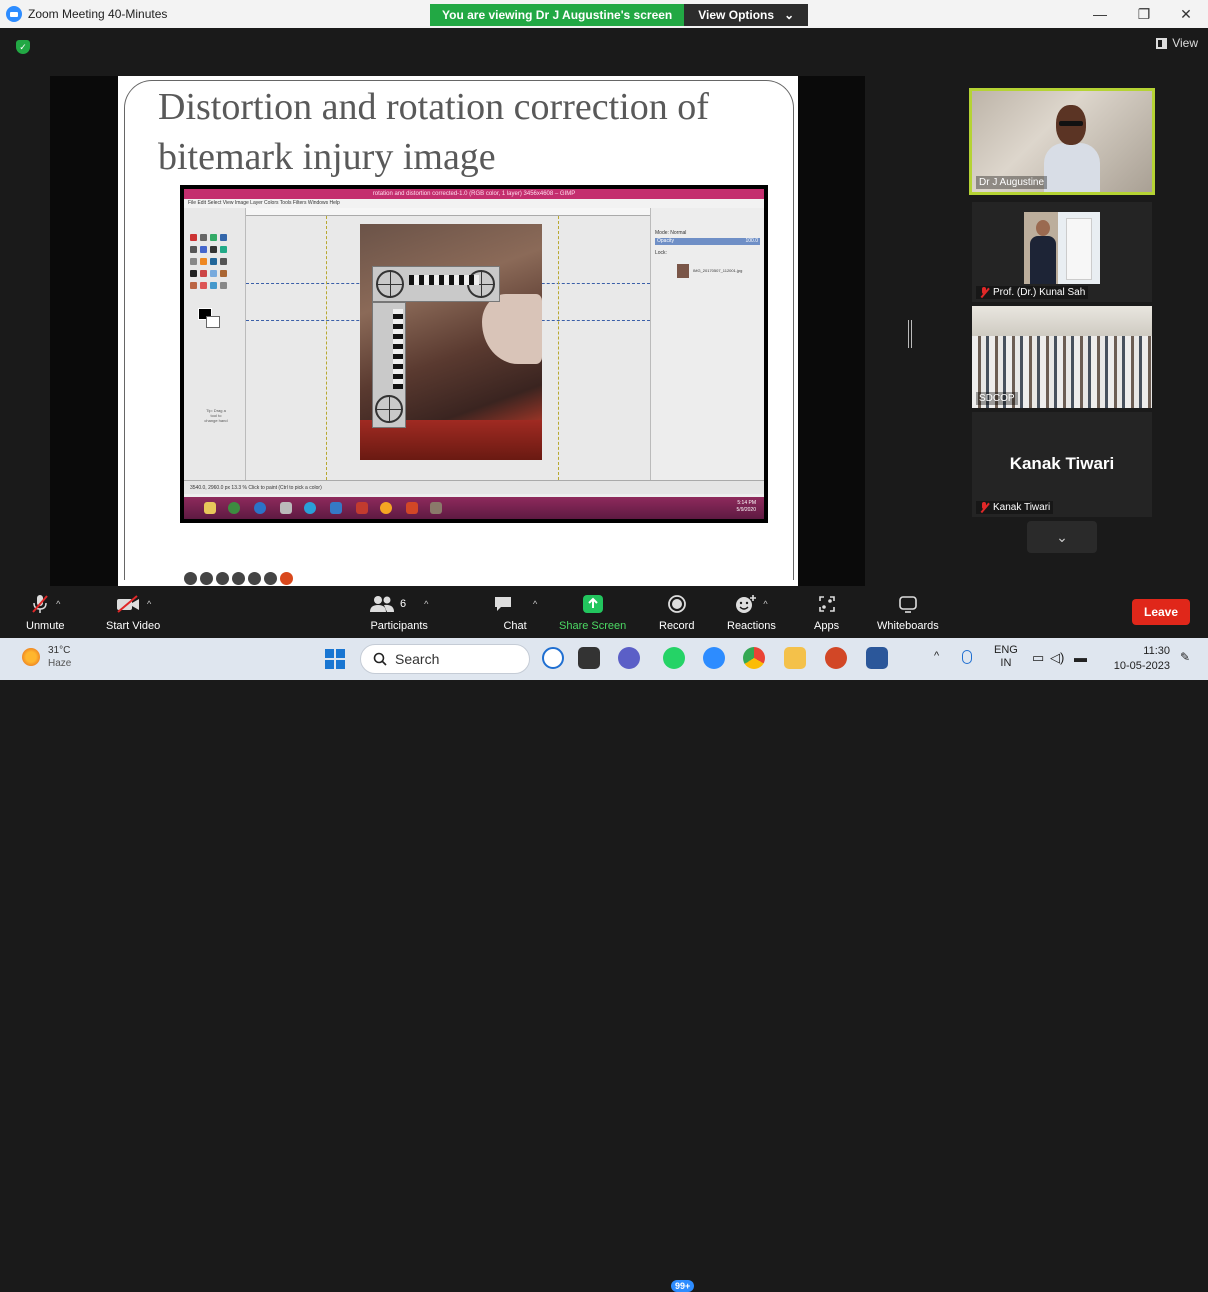 This screenshot has width=1208, height=1292. Describe the element at coordinates (671, 233) in the screenshot. I see `layer-mode: Mode: Normal` at that location.